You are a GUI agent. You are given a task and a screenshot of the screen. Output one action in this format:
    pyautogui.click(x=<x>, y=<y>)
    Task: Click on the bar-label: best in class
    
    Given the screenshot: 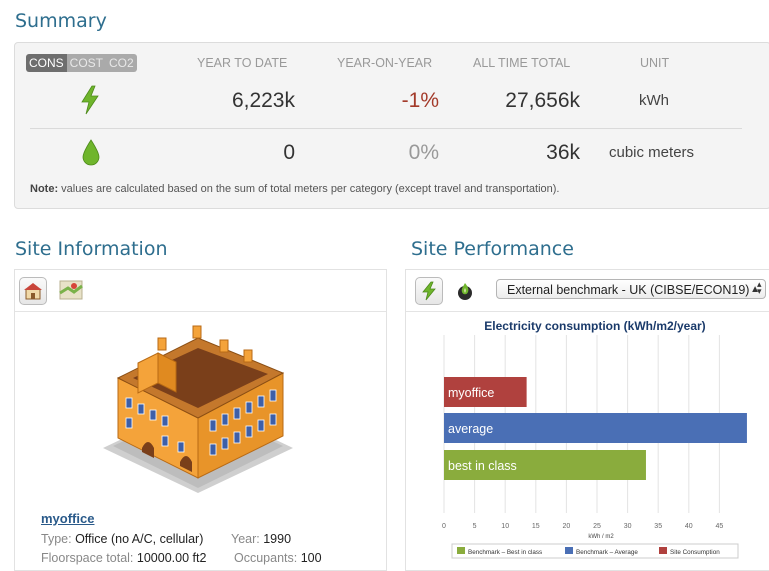 What is the action you would take?
    pyautogui.click(x=482, y=466)
    